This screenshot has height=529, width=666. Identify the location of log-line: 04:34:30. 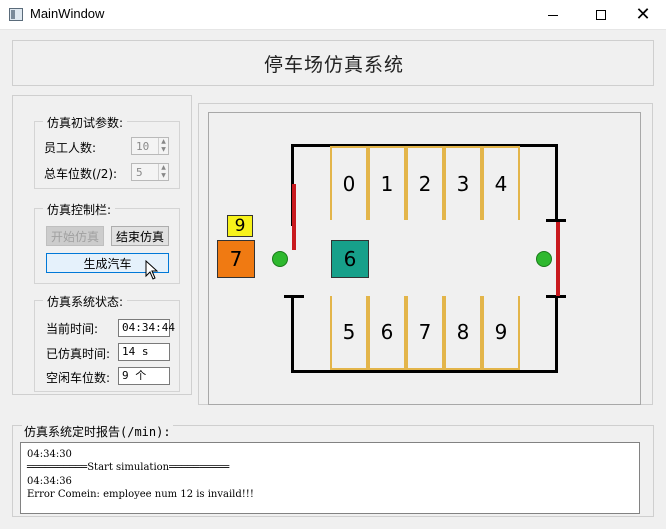
(49, 454).